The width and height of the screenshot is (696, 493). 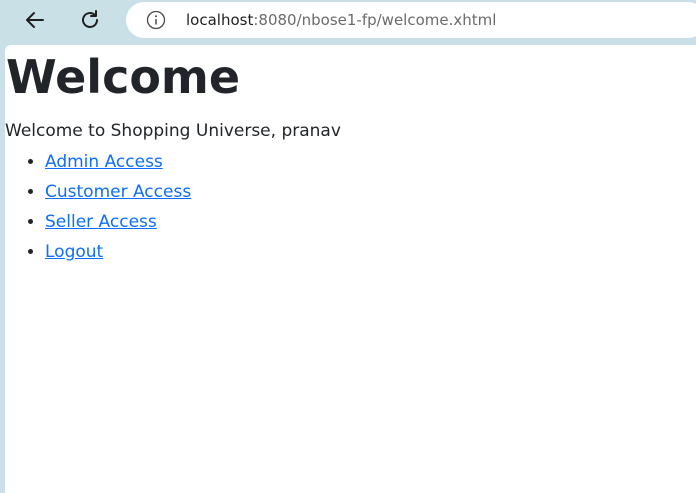 What do you see at coordinates (118, 252) in the screenshot?
I see `list-item: Logout` at bounding box center [118, 252].